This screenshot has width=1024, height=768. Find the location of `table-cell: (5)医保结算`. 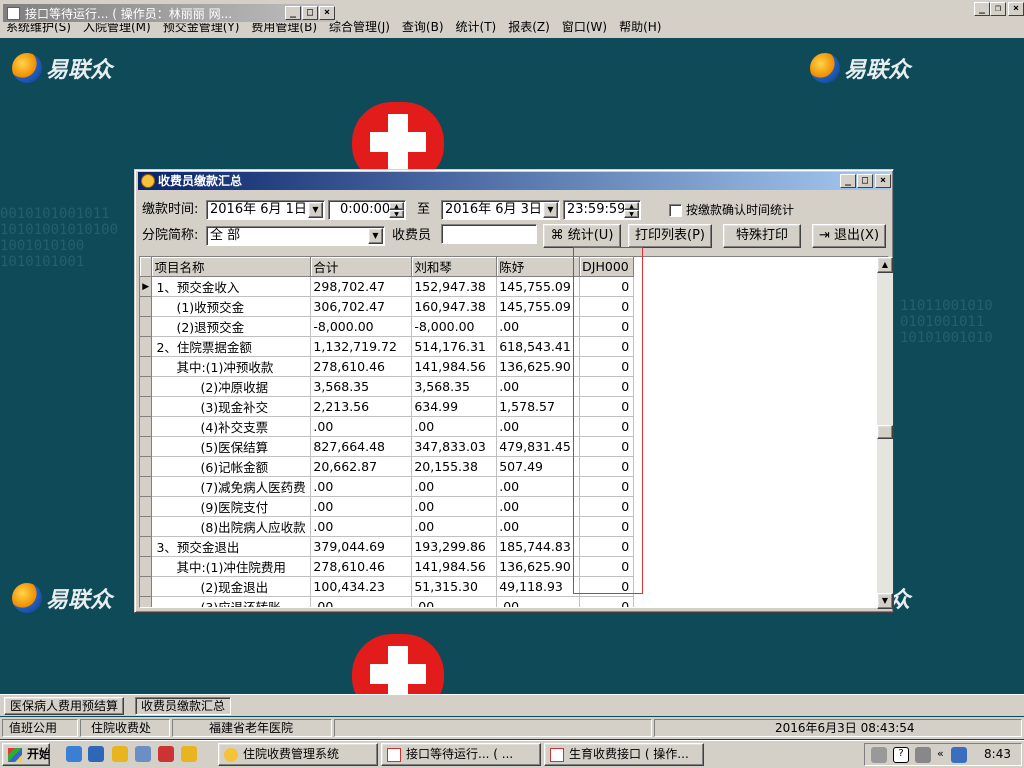

table-cell: (5)医保结算 is located at coordinates (231, 446).